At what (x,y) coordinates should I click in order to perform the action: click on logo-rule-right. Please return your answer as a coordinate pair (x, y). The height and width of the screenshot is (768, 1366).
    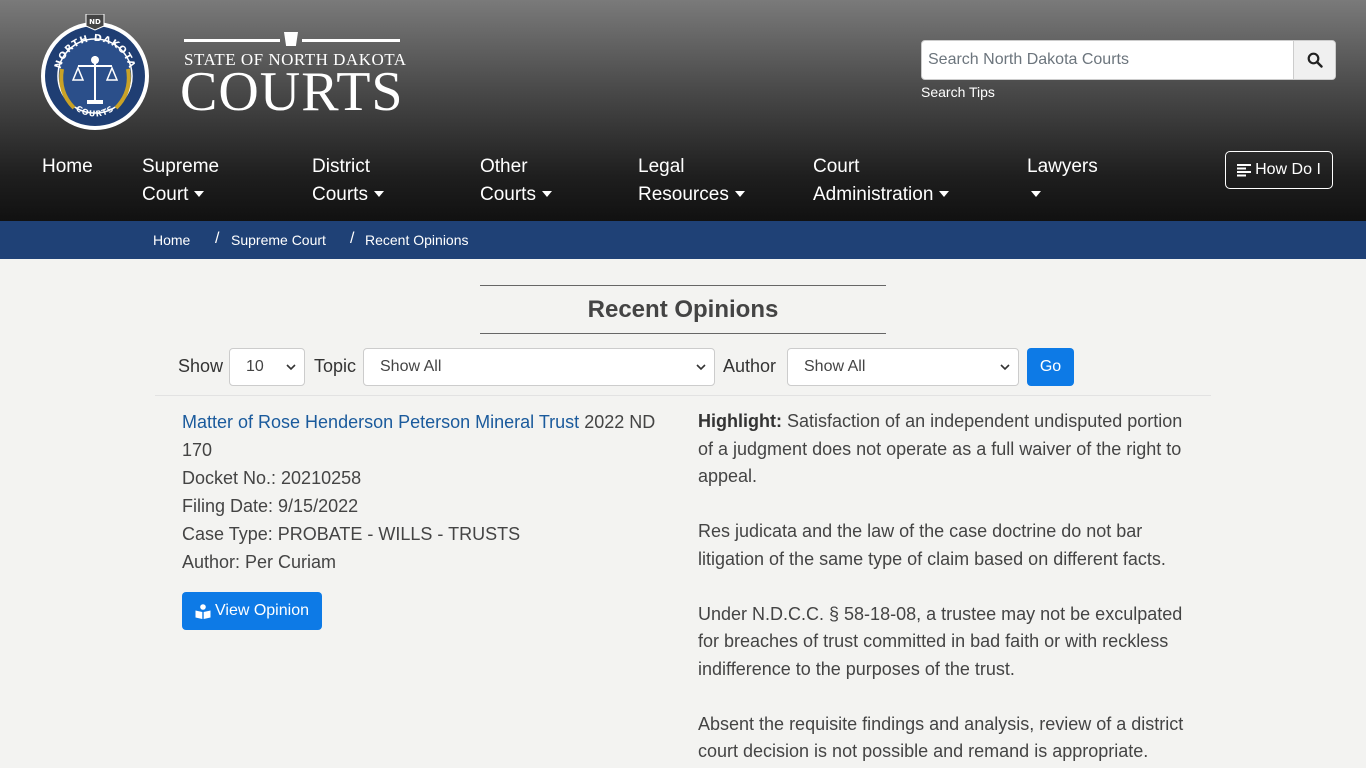
    Looking at the image, I should click on (351, 40).